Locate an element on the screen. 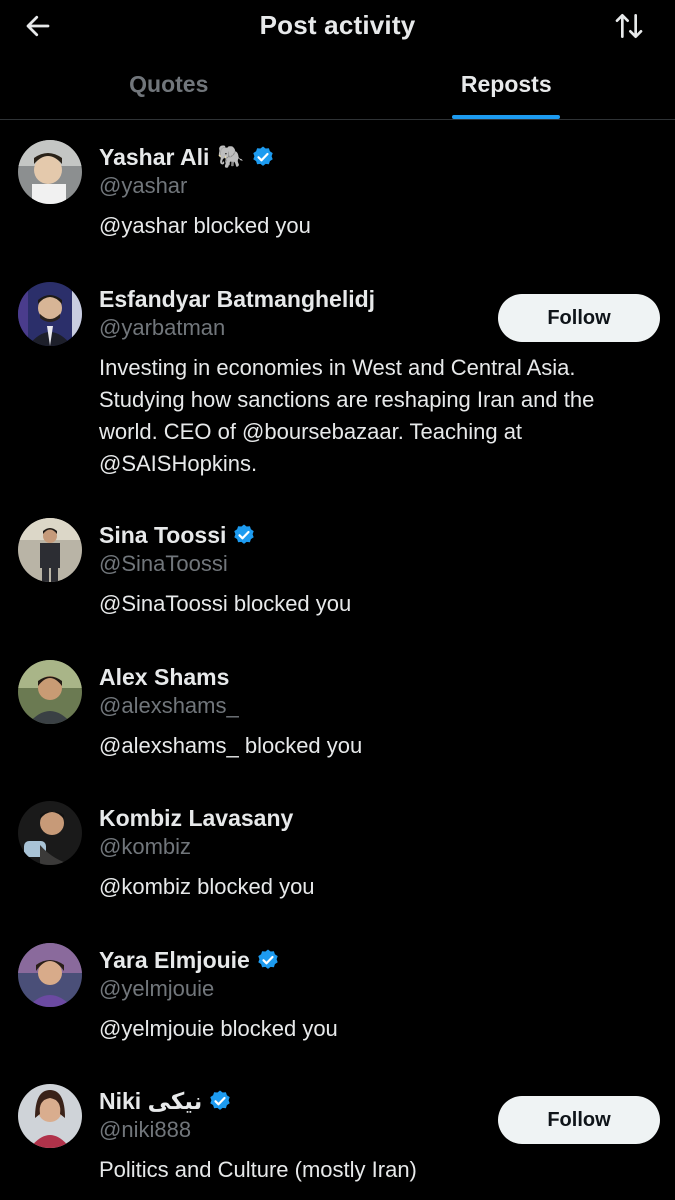 The height and width of the screenshot is (1200, 675). user-name: Yara Elmjouie is located at coordinates (174, 960).